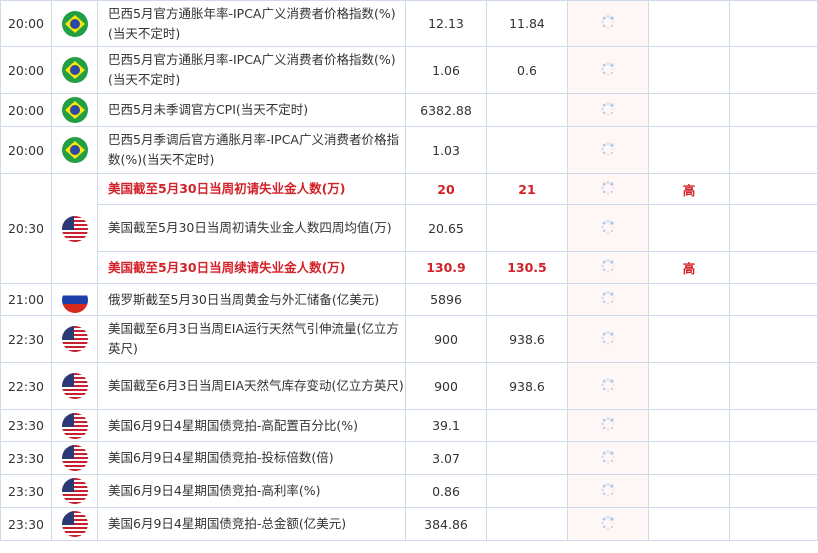 The height and width of the screenshot is (553, 818). Describe the element at coordinates (446, 458) in the screenshot. I see `actual-value: 3.07` at that location.